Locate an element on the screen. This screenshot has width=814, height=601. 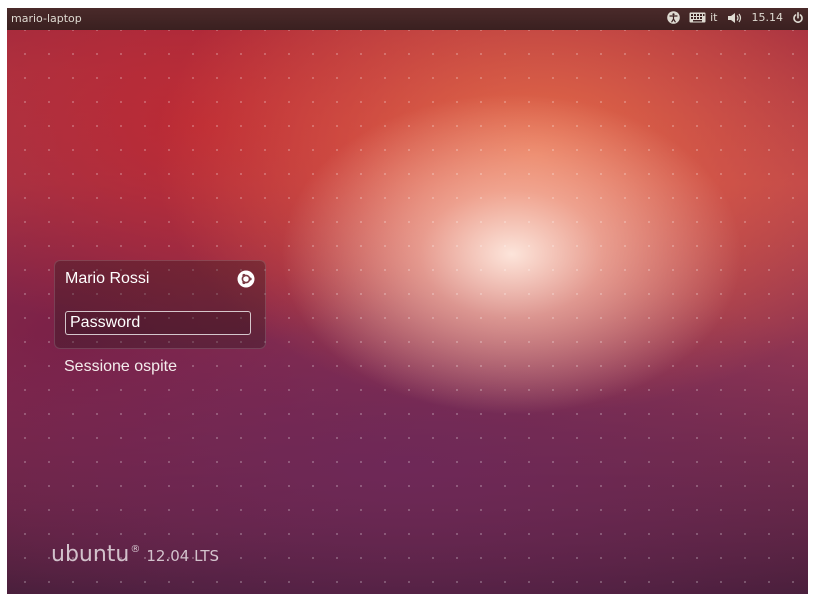
clock-label: 15.14 is located at coordinates (768, 17).